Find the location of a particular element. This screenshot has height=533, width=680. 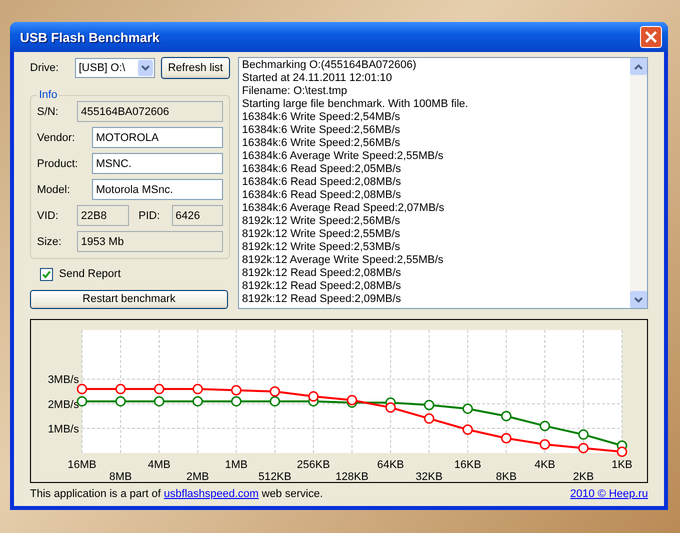

field-label: VID: is located at coordinates (48, 216).